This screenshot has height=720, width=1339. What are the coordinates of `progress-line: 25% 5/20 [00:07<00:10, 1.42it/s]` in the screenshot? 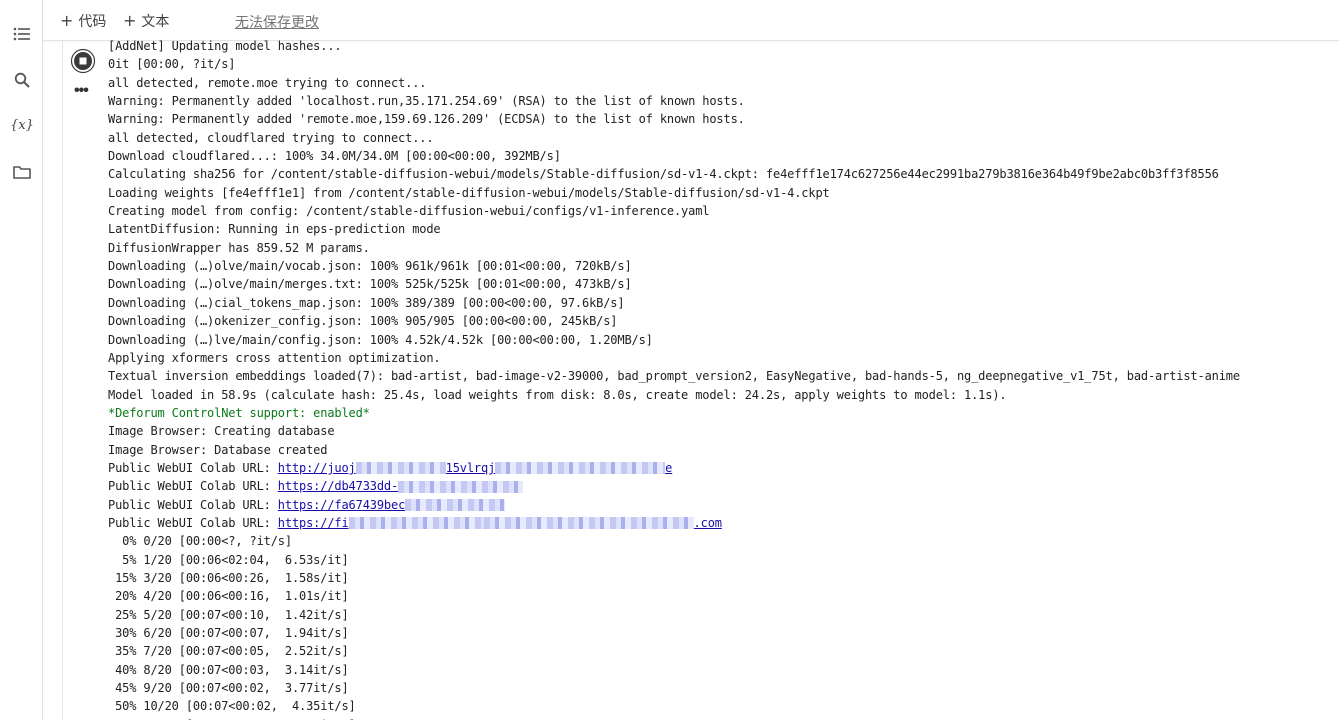 It's located at (228, 614).